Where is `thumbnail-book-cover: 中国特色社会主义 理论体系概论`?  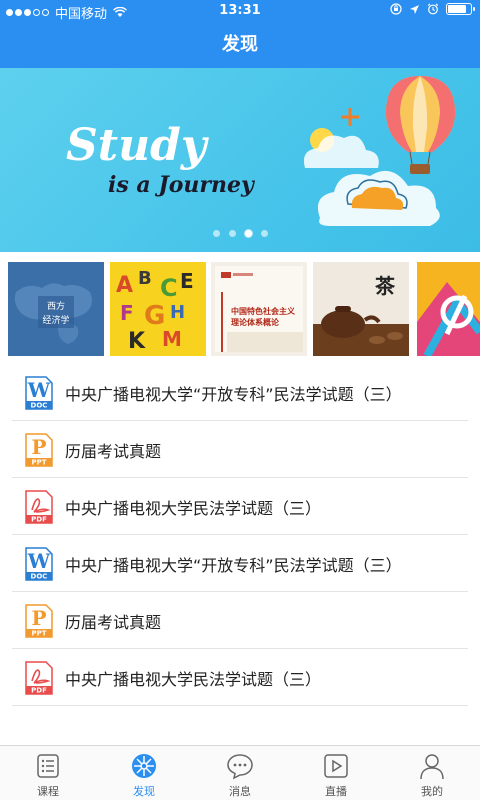
thumbnail-book-cover: 中国特色社会主义 理论体系概论 is located at coordinates (259, 309).